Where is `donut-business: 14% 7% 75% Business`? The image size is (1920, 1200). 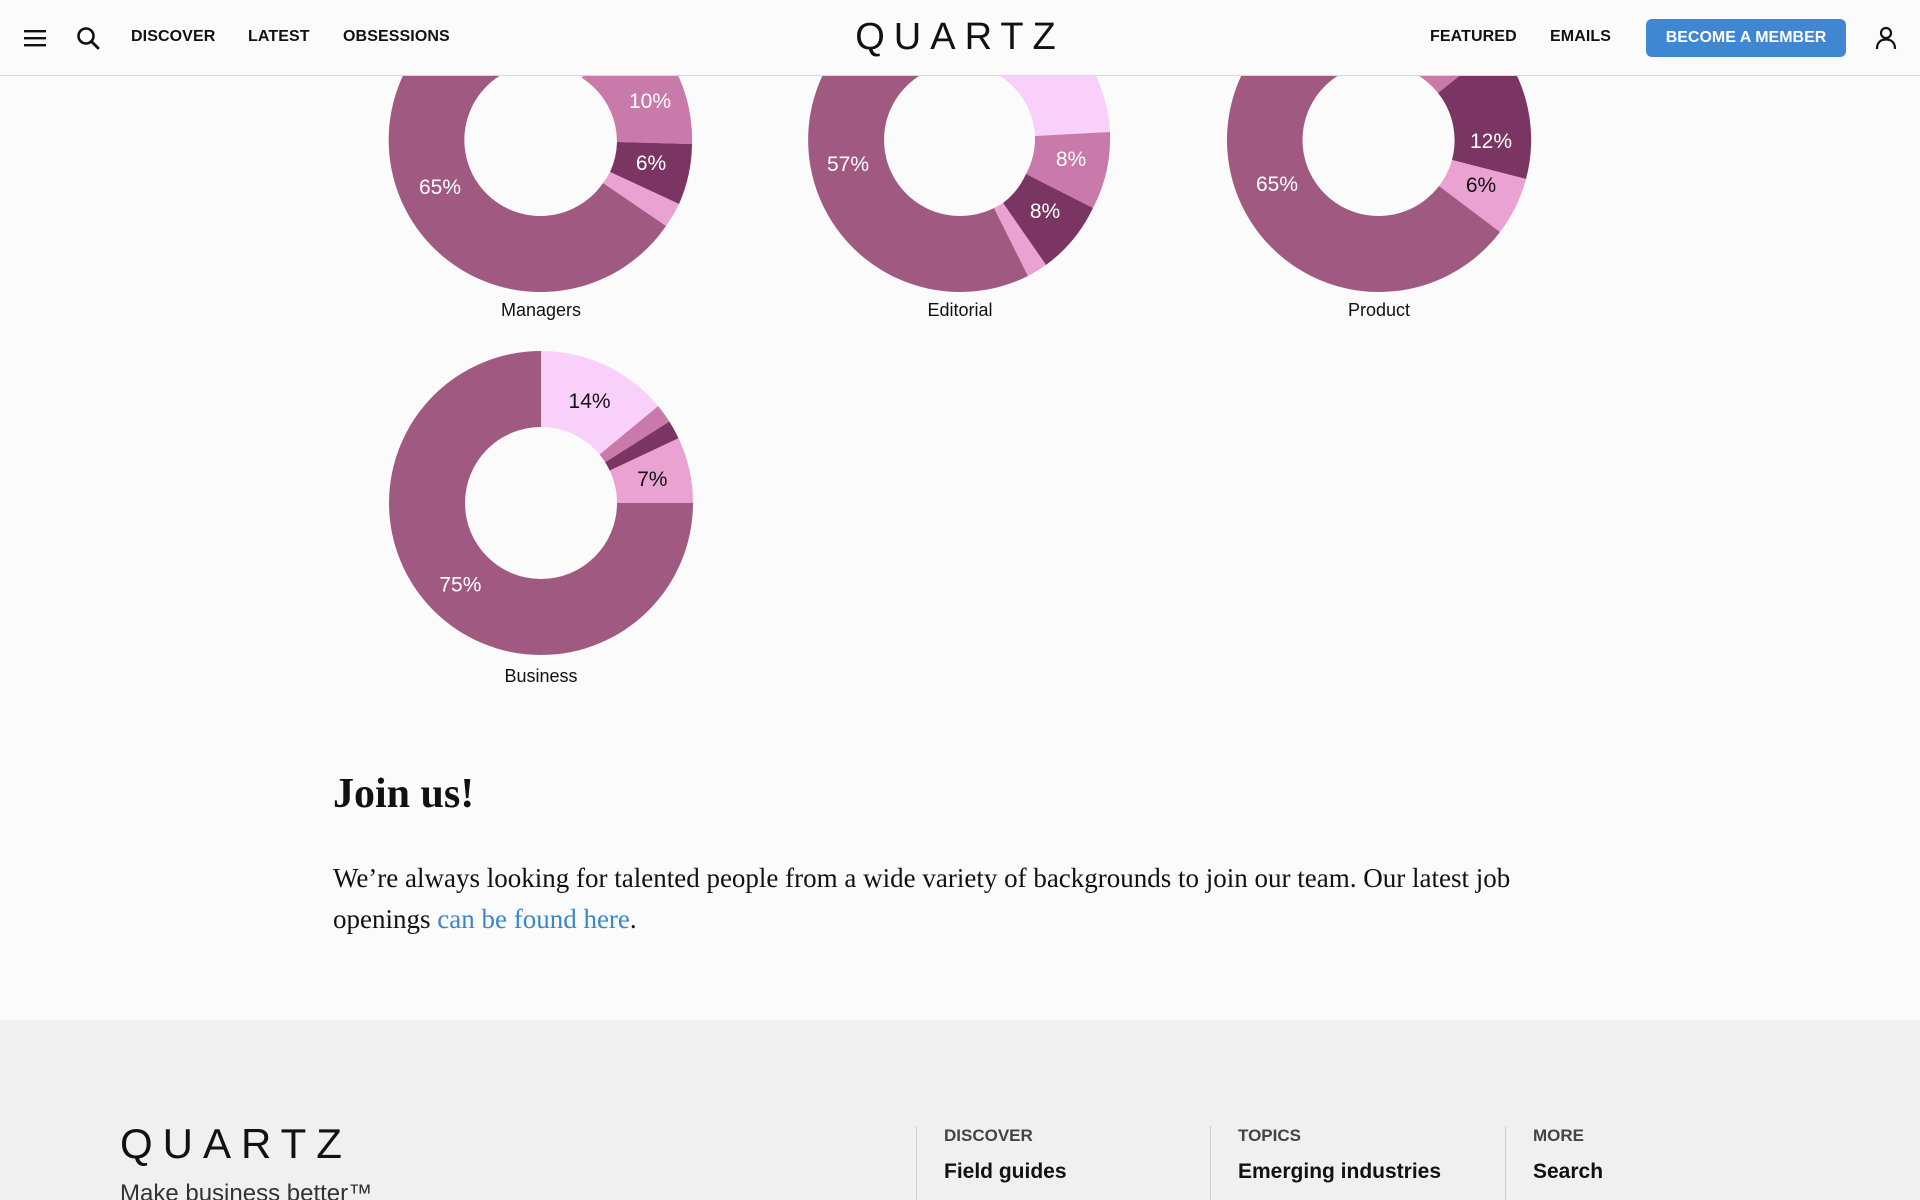
donut-business: 14% 7% 75% Business is located at coordinates (541, 515).